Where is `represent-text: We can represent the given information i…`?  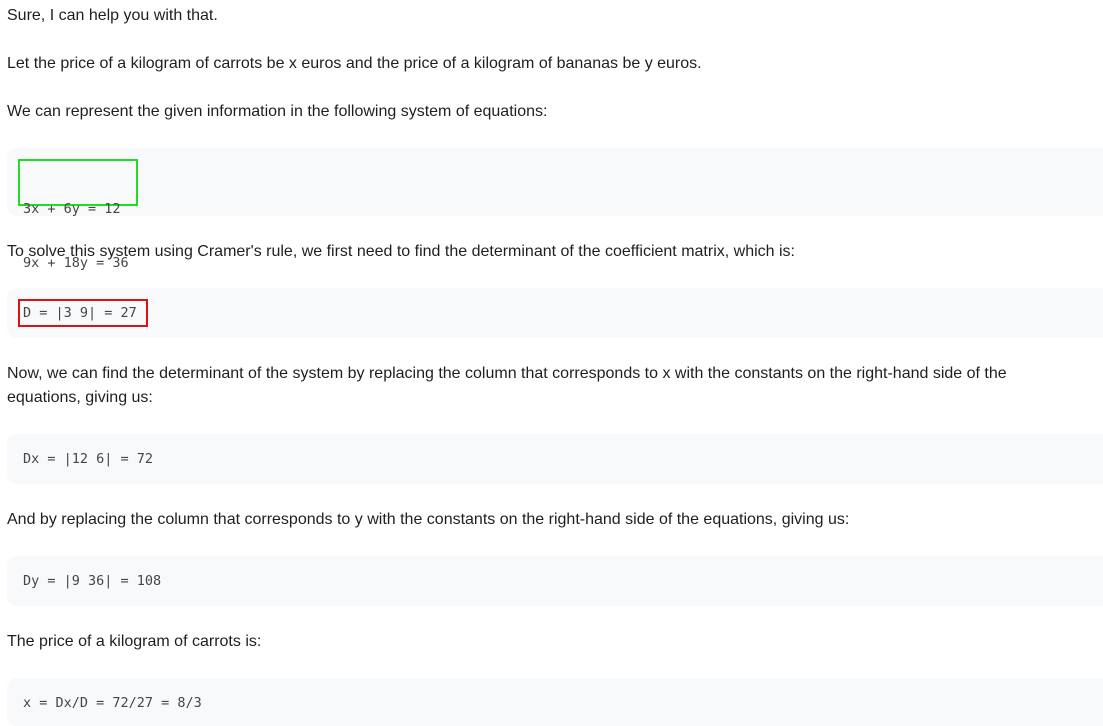 represent-text: We can represent the given information i… is located at coordinates (277, 111).